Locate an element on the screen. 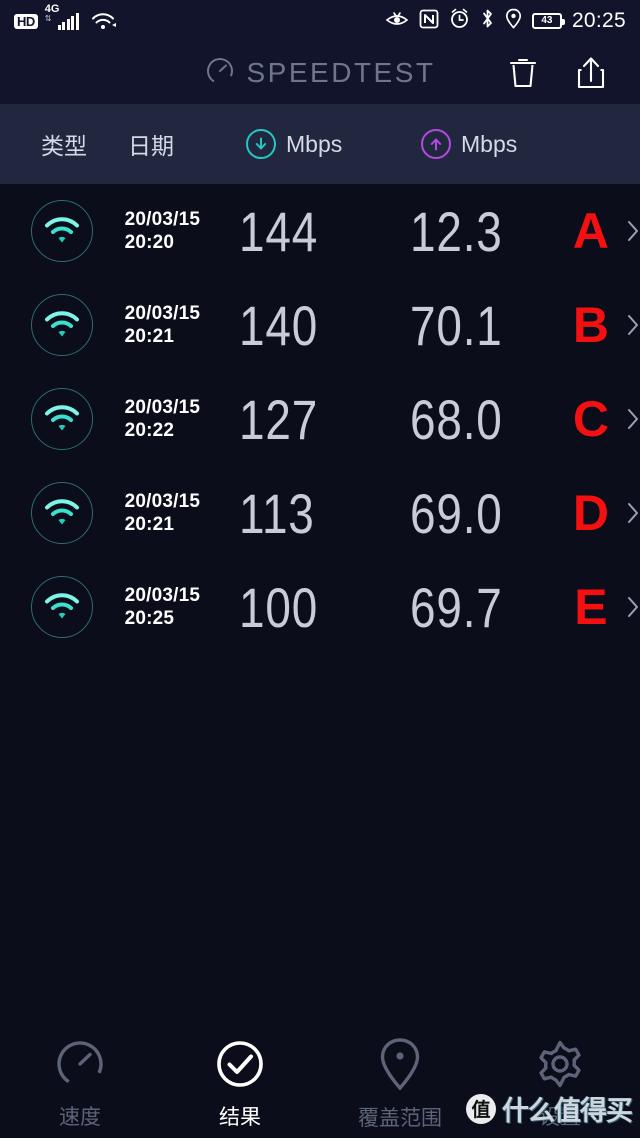 The height and width of the screenshot is (1138, 640). nav-item-label: 速度 is located at coordinates (80, 1117).